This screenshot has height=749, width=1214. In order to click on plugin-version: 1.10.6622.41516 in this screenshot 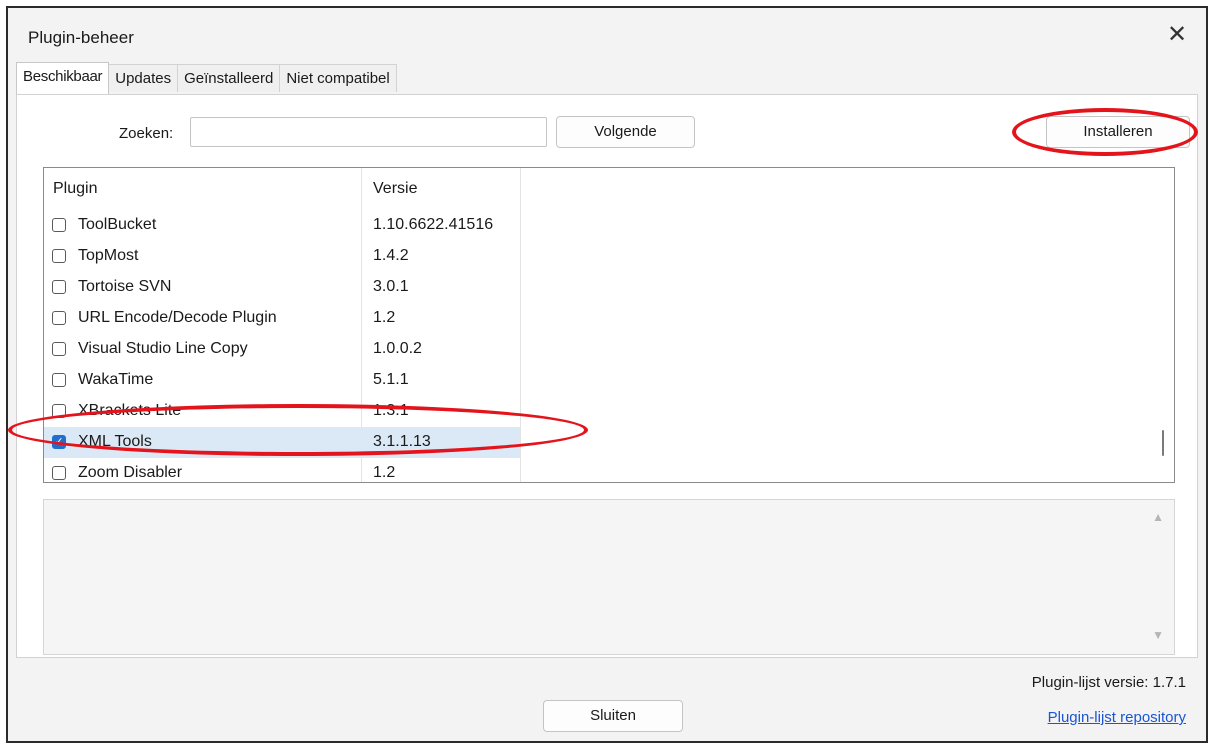, I will do `click(433, 224)`.